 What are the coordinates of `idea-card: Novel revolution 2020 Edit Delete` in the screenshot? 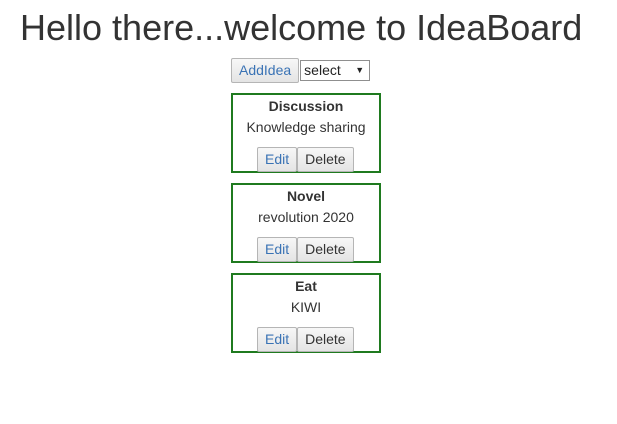 It's located at (306, 223).